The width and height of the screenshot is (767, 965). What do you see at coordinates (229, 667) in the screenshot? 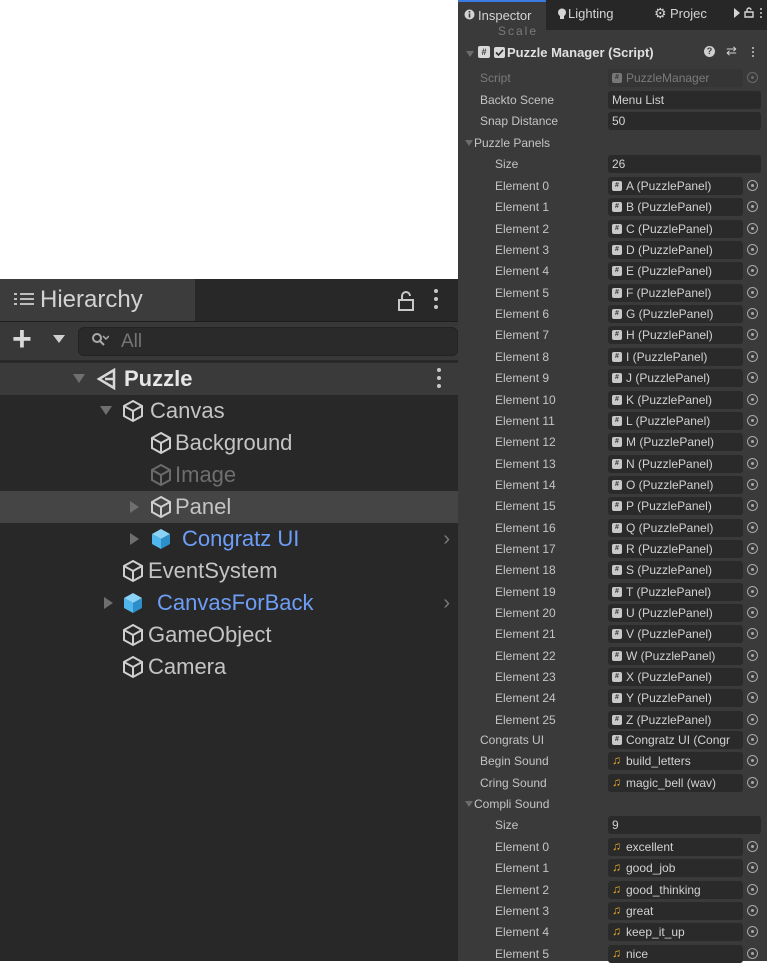
I see `tree-item-camera: Camera` at bounding box center [229, 667].